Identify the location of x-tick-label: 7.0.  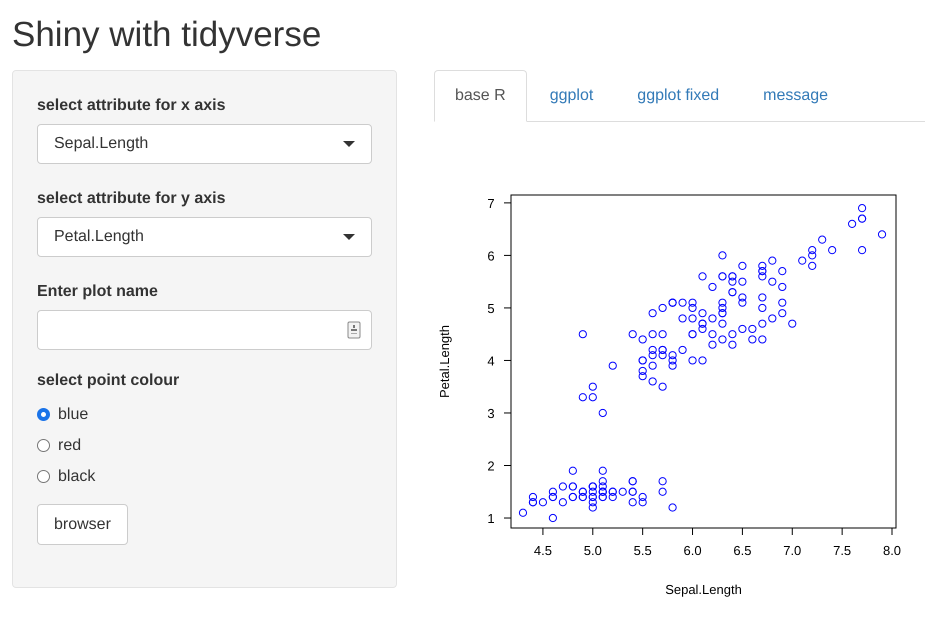
(792, 550).